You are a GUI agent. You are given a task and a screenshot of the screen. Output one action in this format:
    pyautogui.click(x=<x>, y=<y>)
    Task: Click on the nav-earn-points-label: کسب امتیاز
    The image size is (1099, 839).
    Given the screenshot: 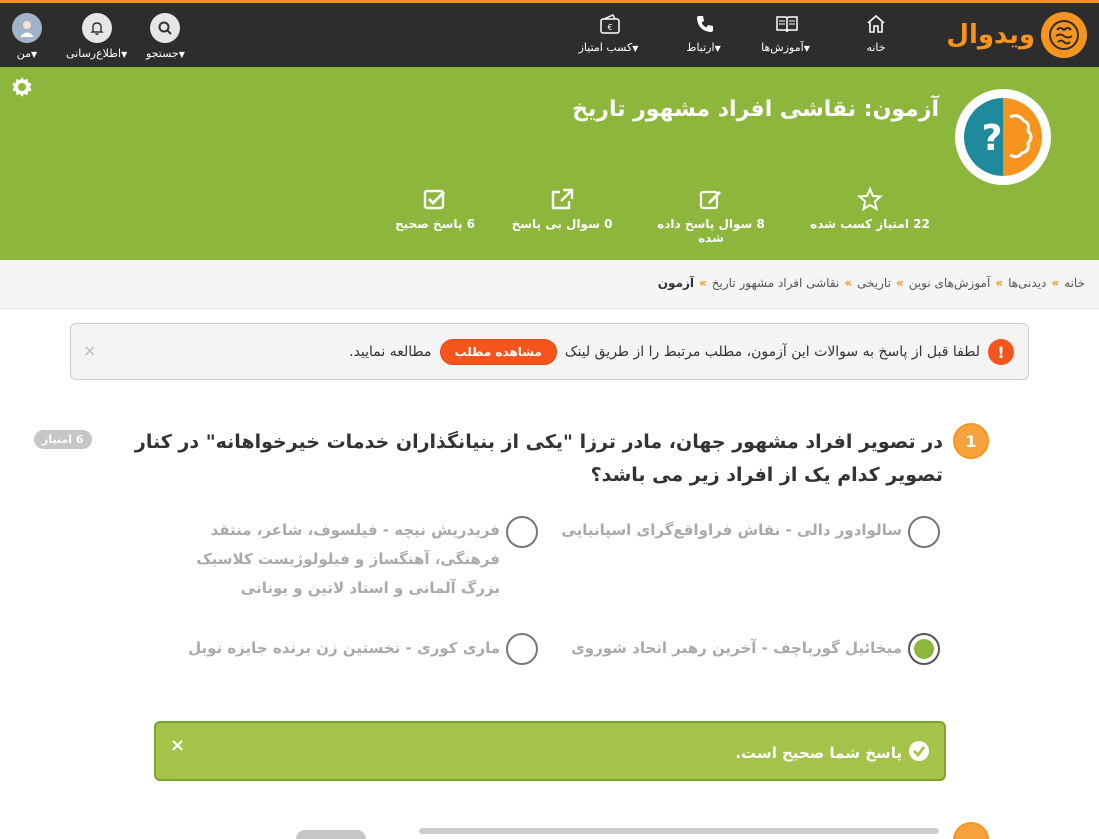 What is the action you would take?
    pyautogui.click(x=605, y=47)
    